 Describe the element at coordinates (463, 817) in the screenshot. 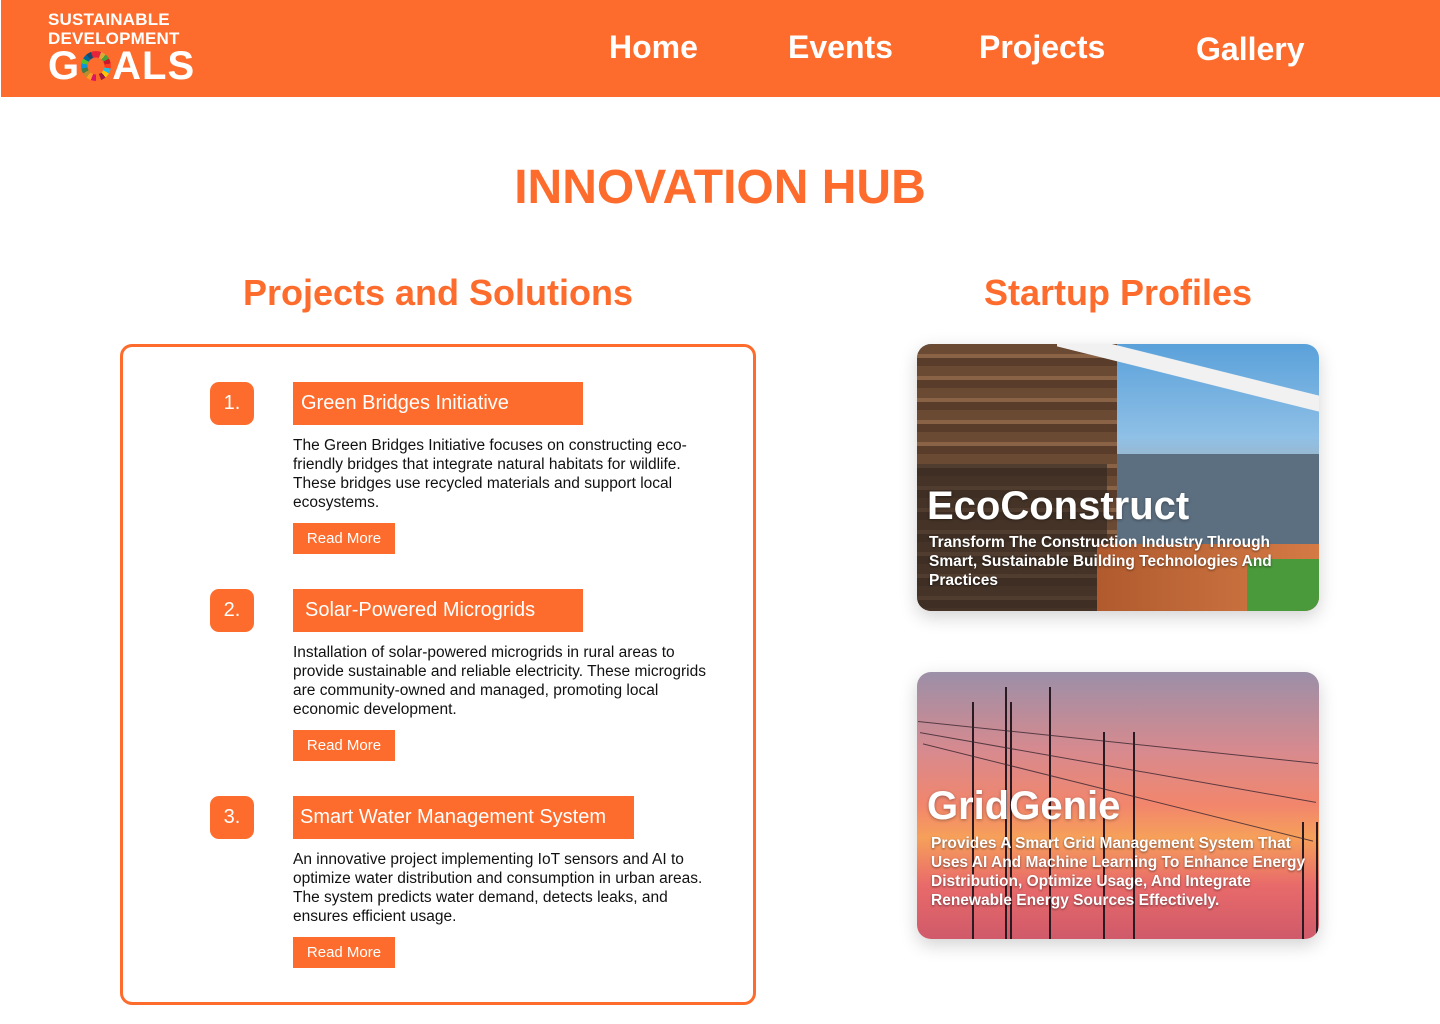

I see `project-title: Smart Water Management System` at that location.